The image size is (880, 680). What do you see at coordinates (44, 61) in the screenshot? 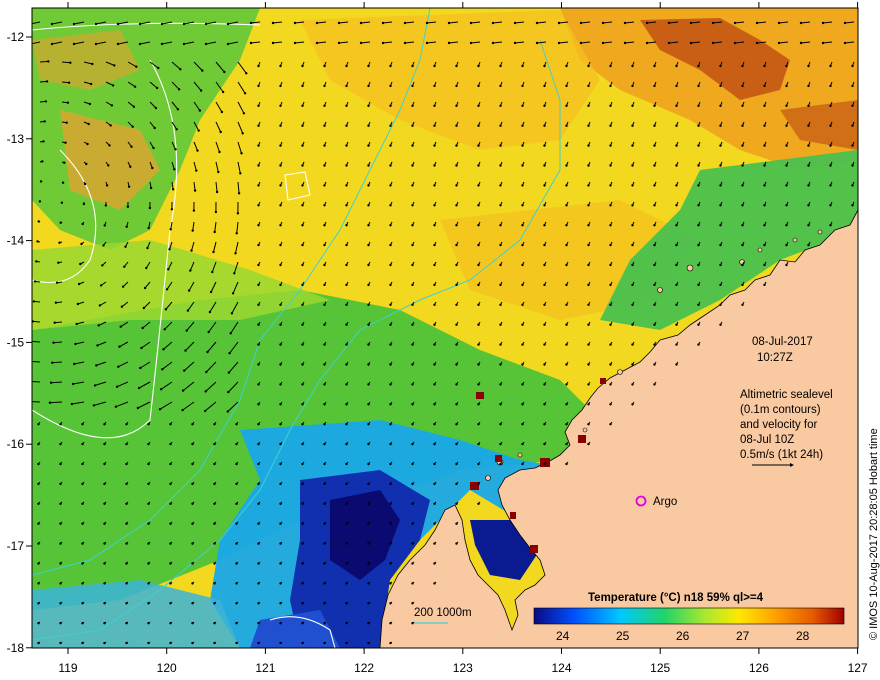
I see `velocity-arrow` at bounding box center [44, 61].